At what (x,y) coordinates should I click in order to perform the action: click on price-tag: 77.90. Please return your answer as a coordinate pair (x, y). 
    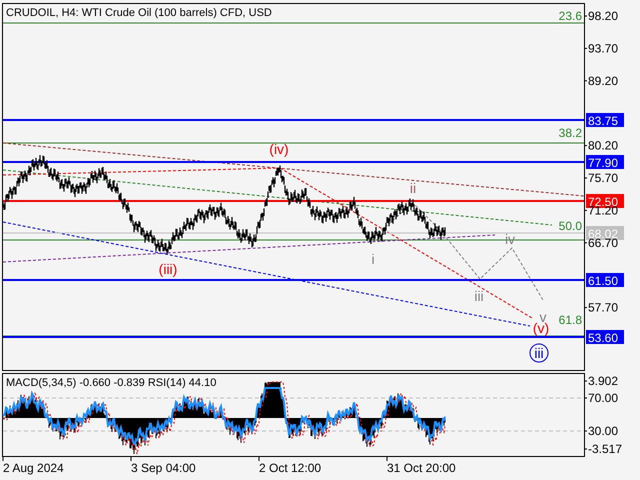
    Looking at the image, I should click on (603, 163).